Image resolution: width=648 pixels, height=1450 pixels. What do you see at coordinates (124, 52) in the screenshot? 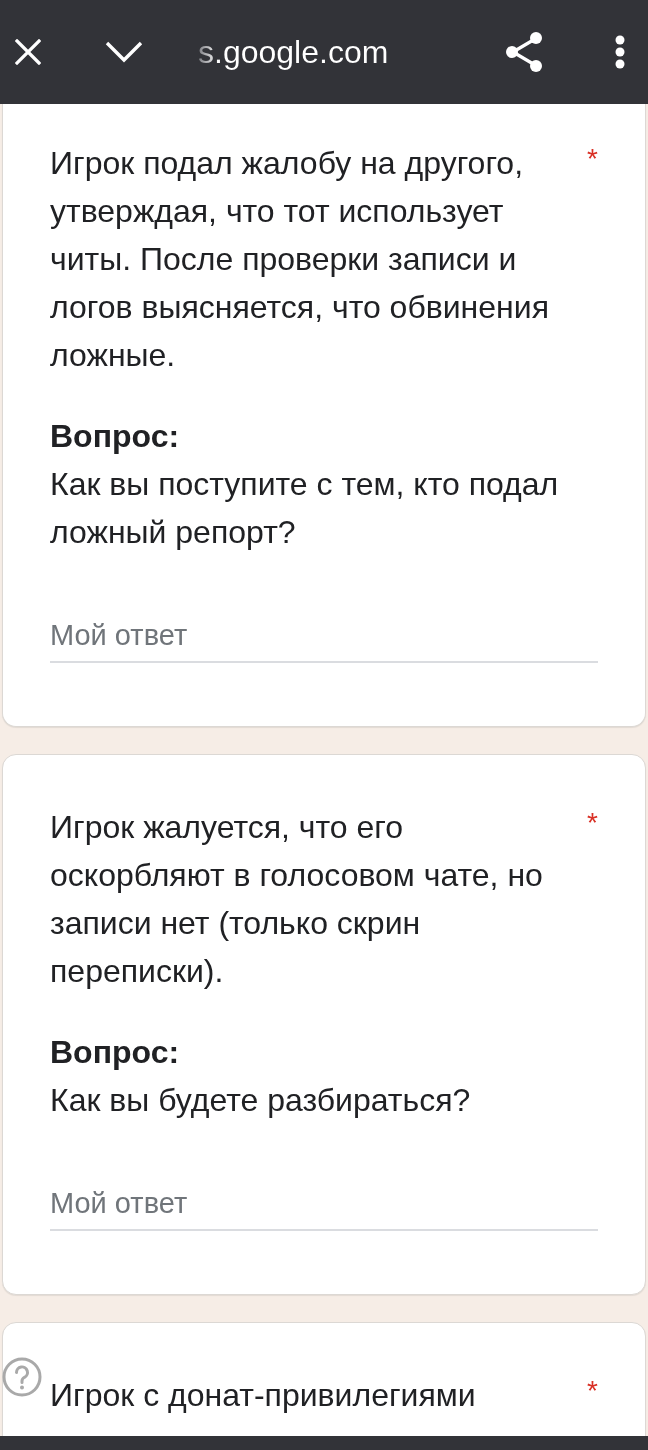
I see `chevron-down-icon` at bounding box center [124, 52].